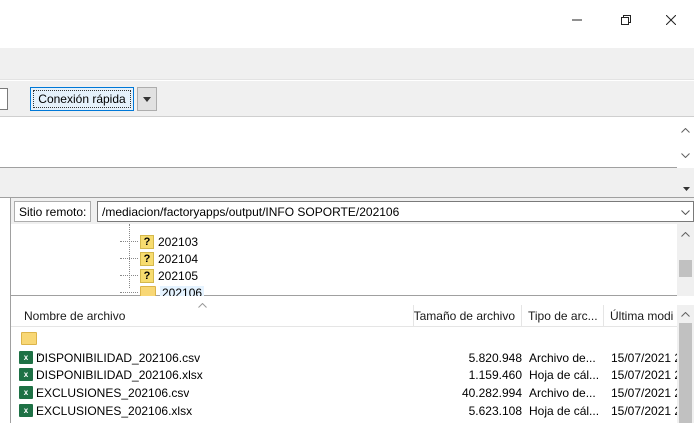  What do you see at coordinates (495, 357) in the screenshot?
I see `file-size: 5.820.948` at bounding box center [495, 357].